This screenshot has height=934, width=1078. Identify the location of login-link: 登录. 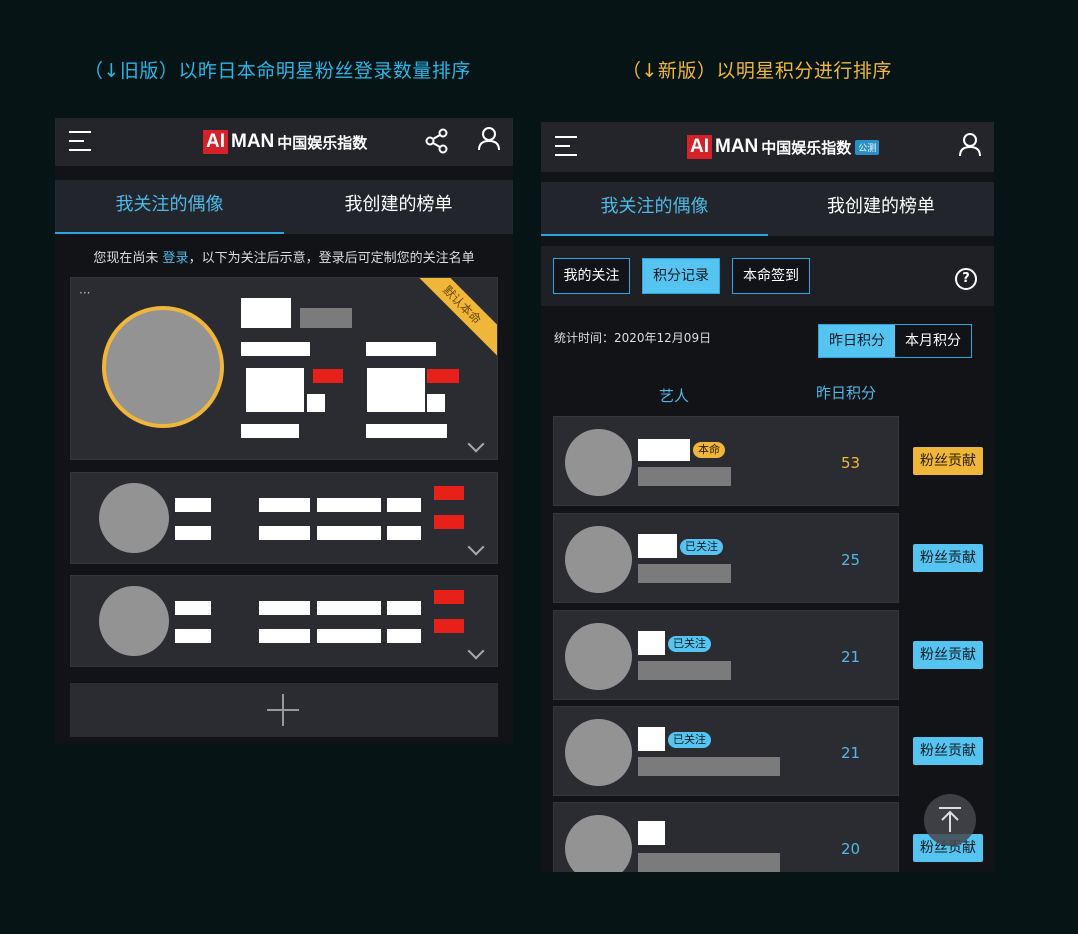
(176, 258).